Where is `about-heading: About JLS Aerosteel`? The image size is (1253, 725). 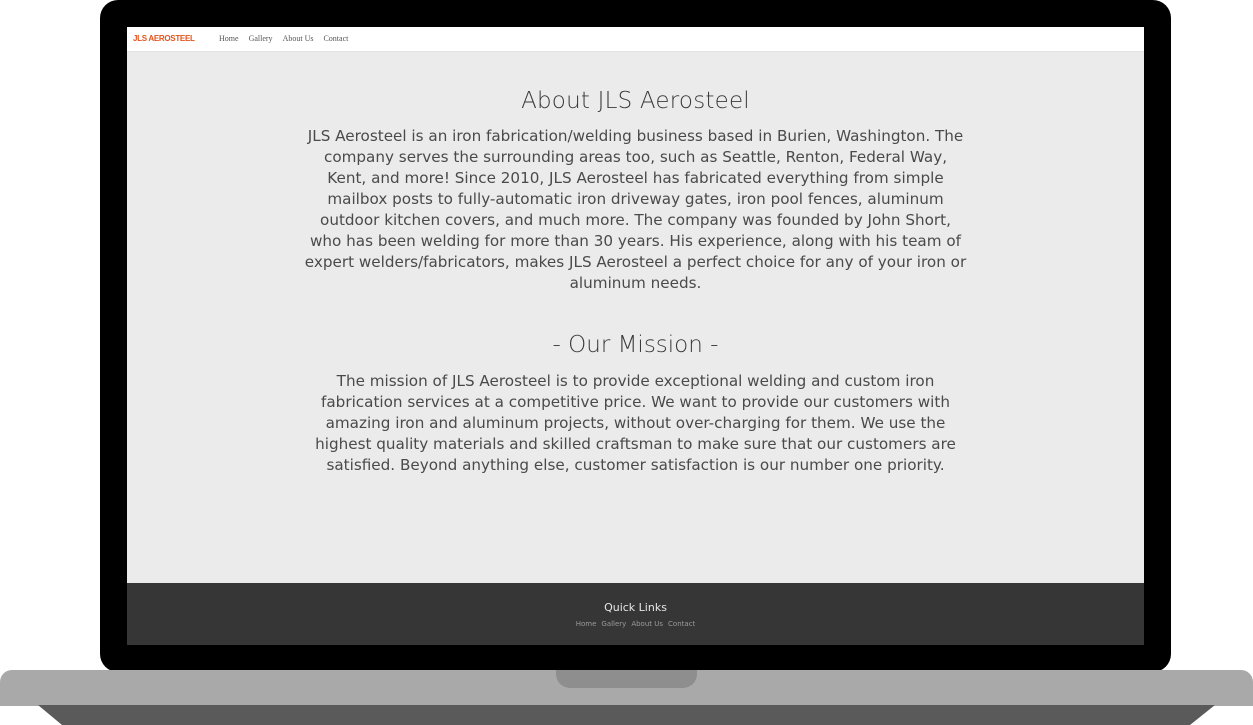 about-heading: About JLS Aerosteel is located at coordinates (635, 101).